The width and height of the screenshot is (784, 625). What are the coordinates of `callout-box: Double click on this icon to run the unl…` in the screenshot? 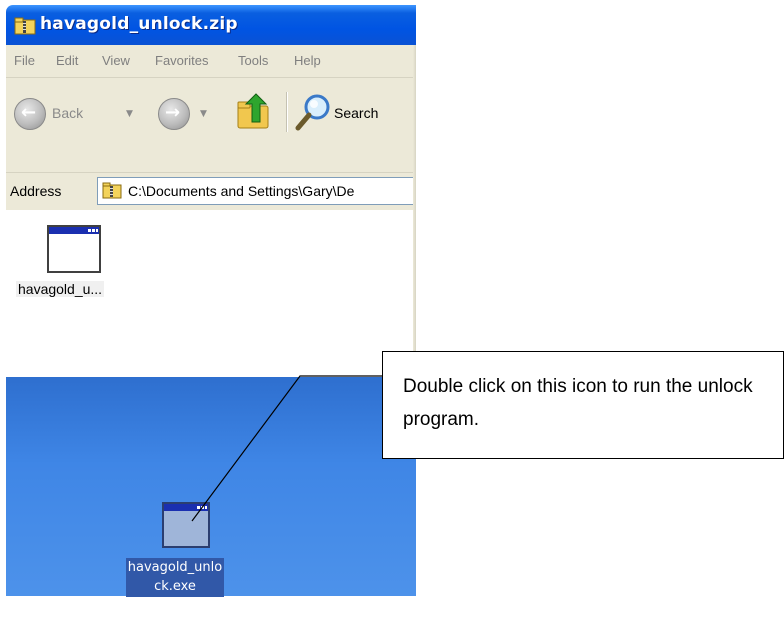 It's located at (583, 405).